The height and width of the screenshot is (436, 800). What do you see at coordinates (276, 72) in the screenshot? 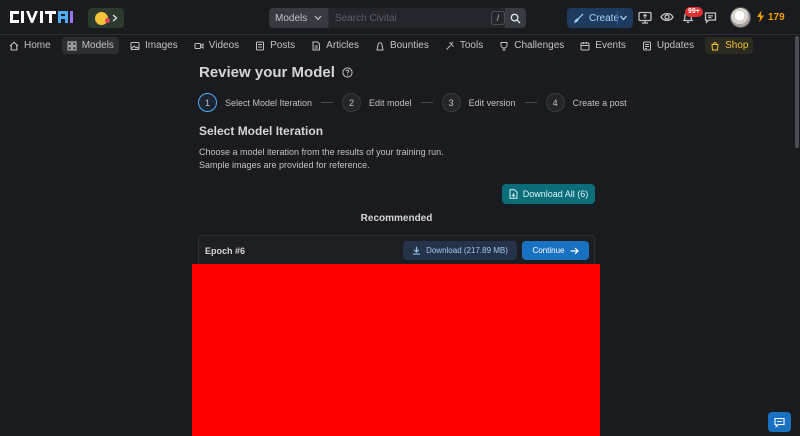
I see `page-title: Review your Model` at bounding box center [276, 72].